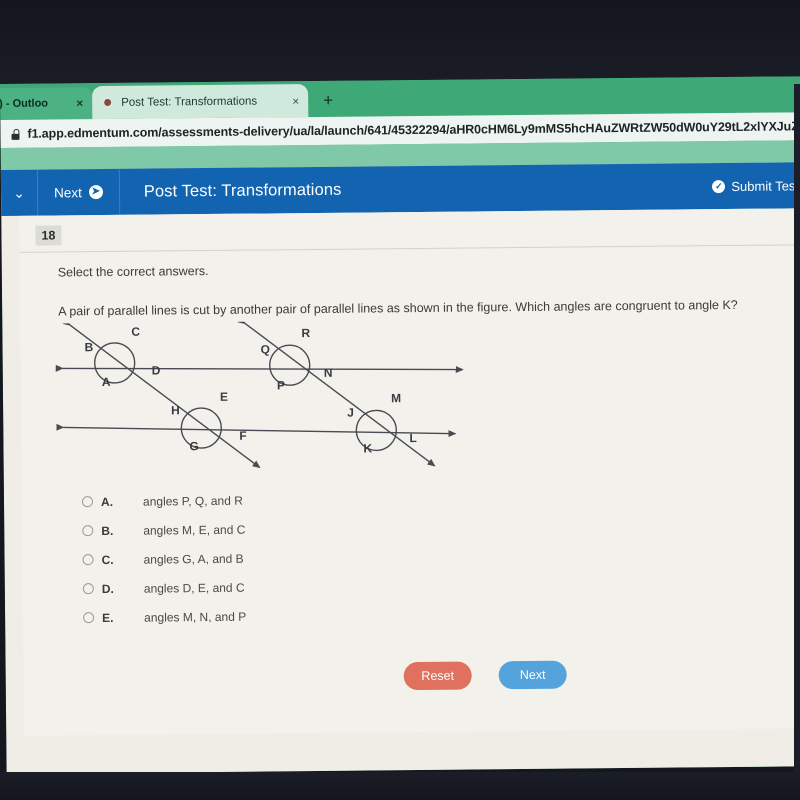 The height and width of the screenshot is (800, 800). I want to click on transversal-line-left, so click(161, 394).